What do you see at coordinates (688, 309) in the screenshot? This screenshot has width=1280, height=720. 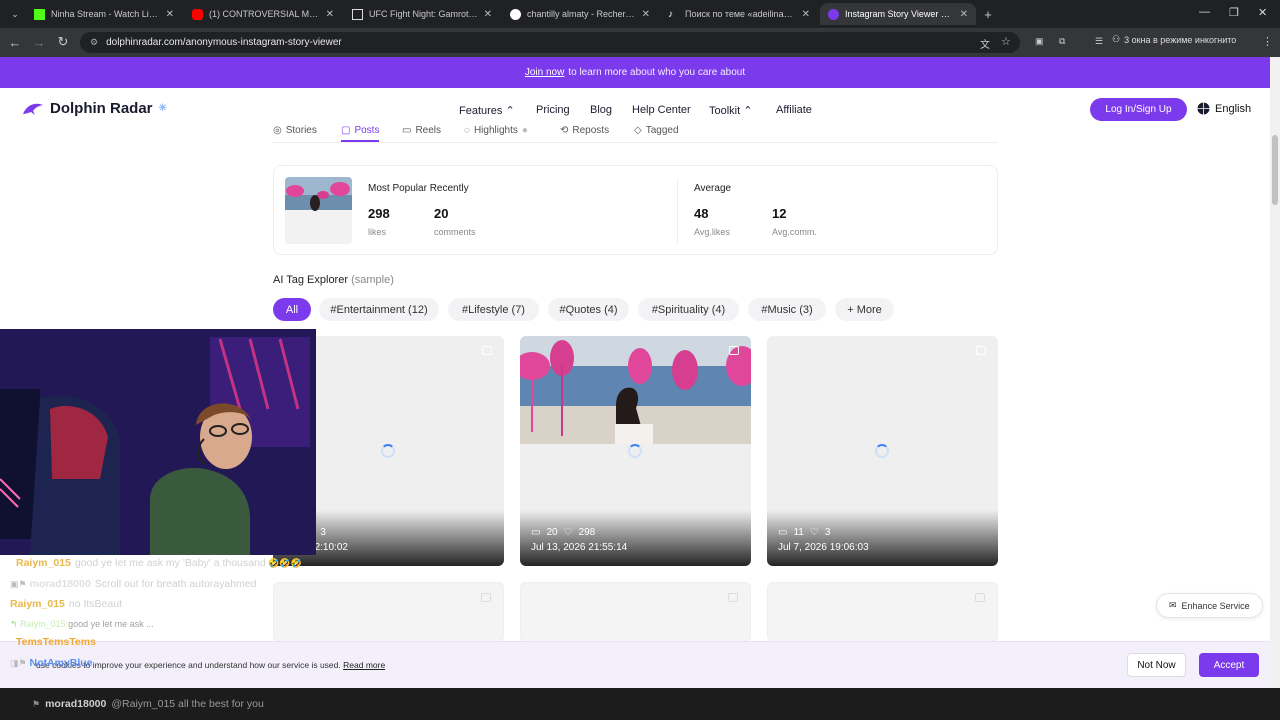 I see `tag-chip-spirituality: #Spirituality (4)` at bounding box center [688, 309].